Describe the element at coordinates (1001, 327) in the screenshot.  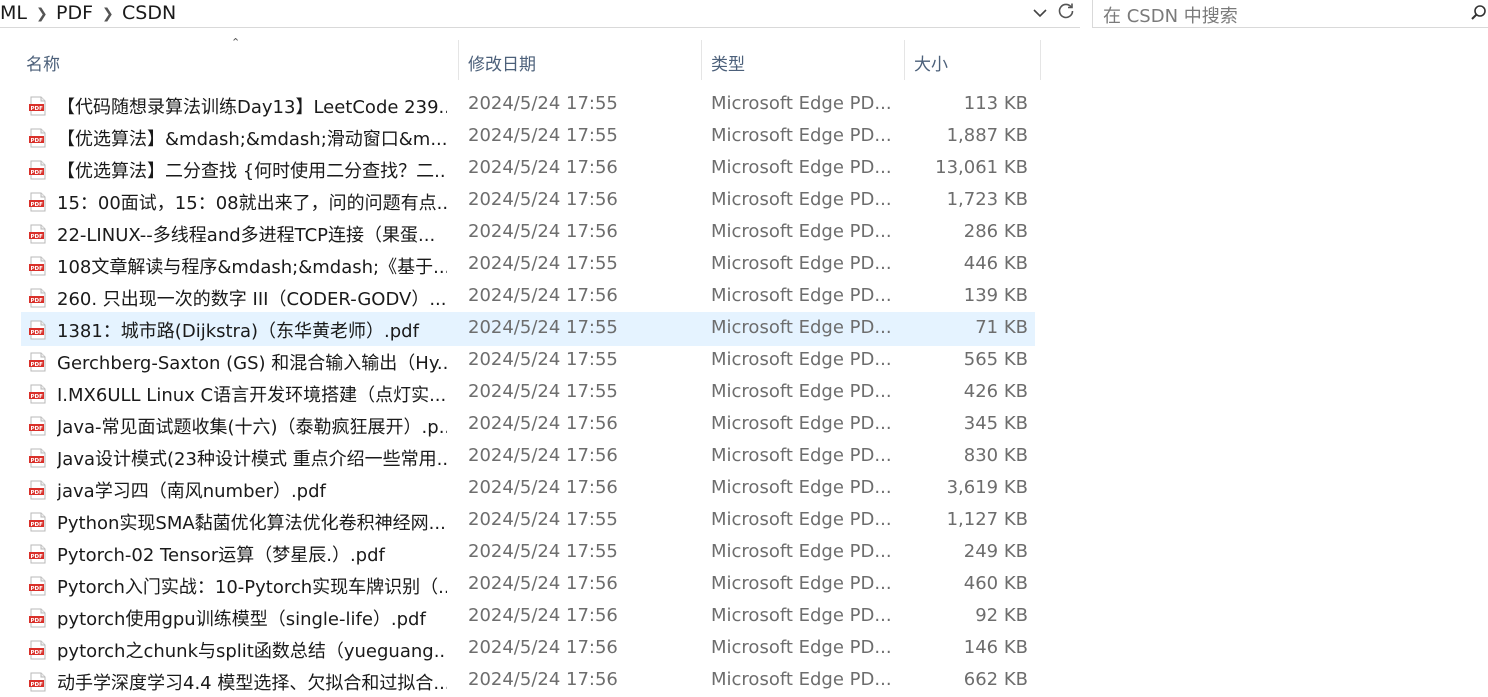
I see `file-size: 71 KB` at that location.